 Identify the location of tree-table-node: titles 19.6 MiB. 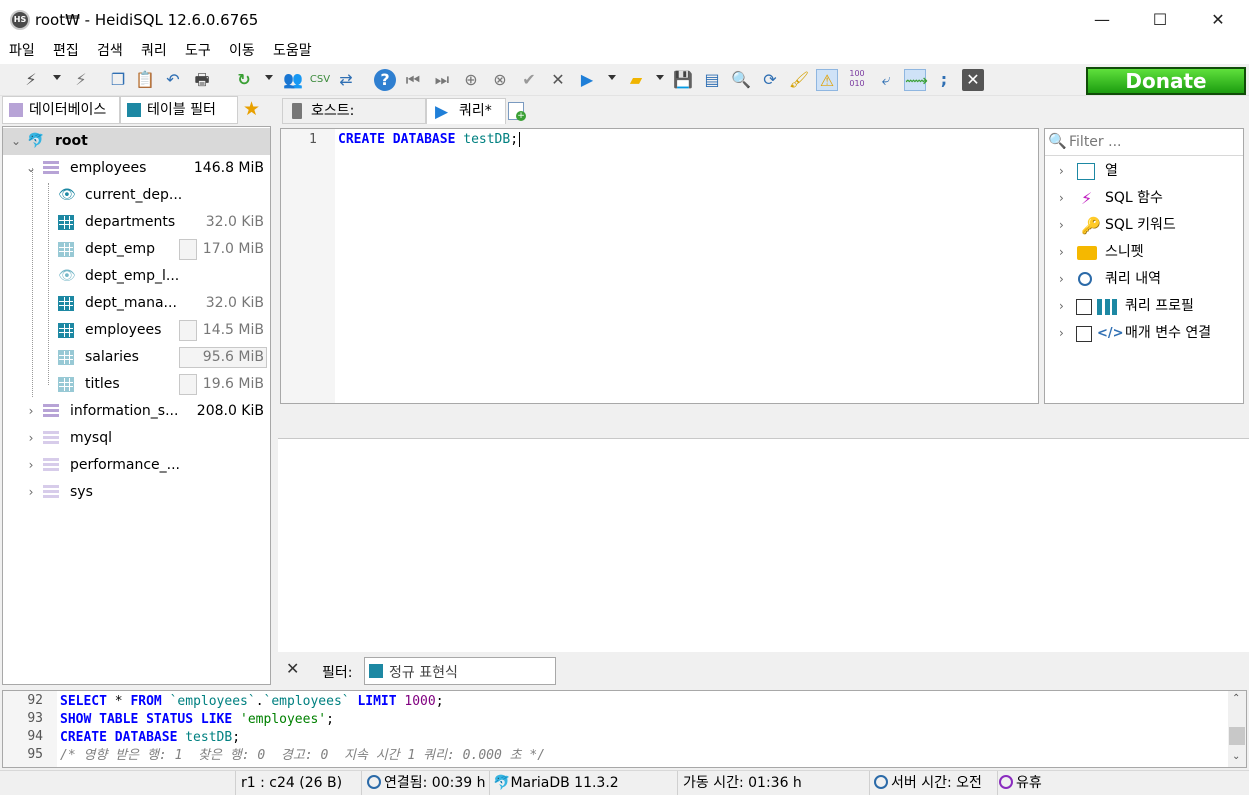
(136, 384).